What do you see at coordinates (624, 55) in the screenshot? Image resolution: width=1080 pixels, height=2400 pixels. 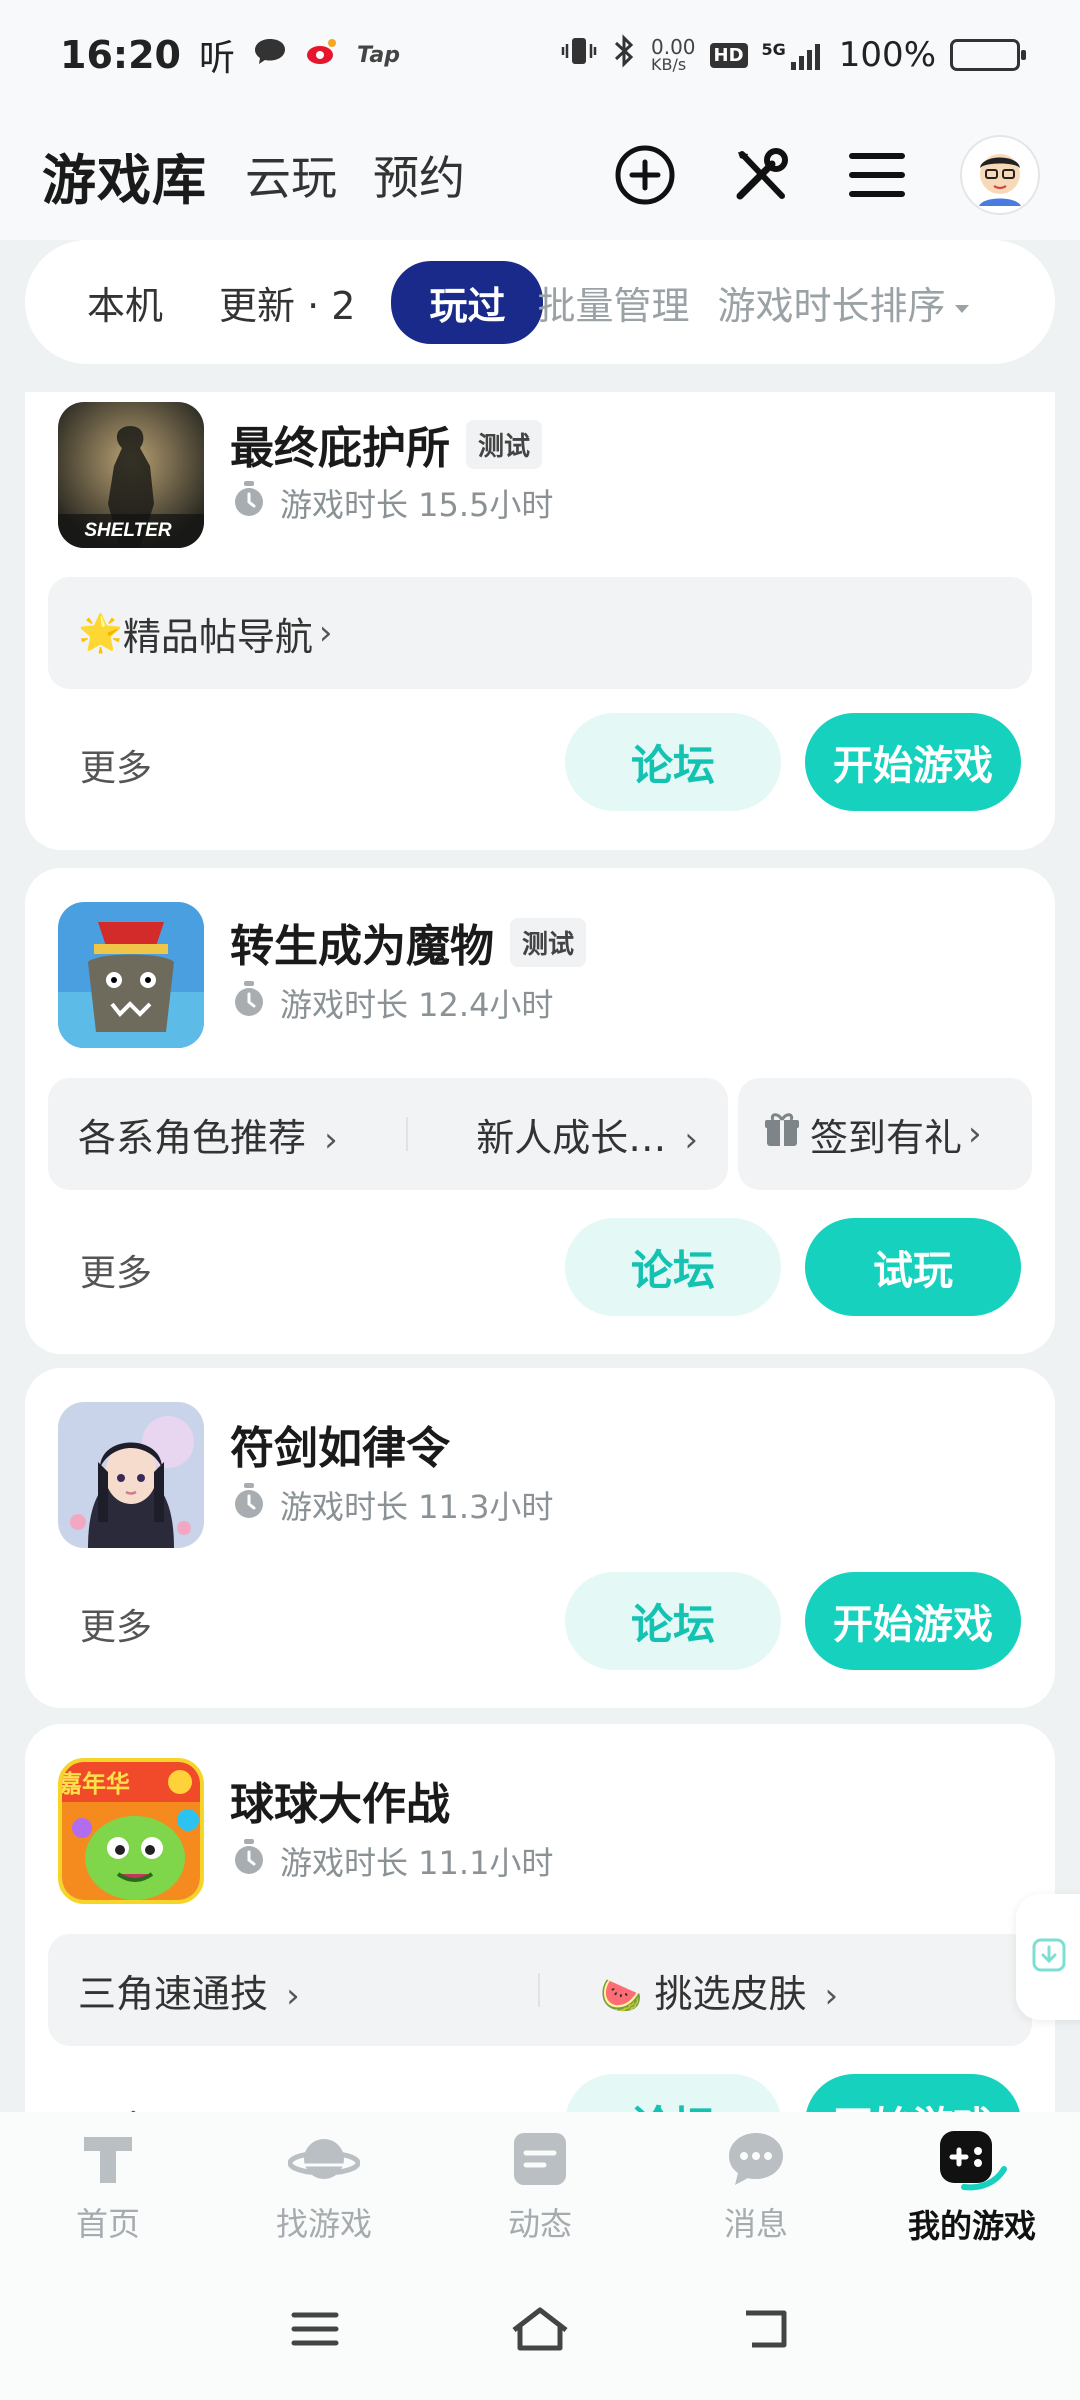 I see `bluetooth-icon` at bounding box center [624, 55].